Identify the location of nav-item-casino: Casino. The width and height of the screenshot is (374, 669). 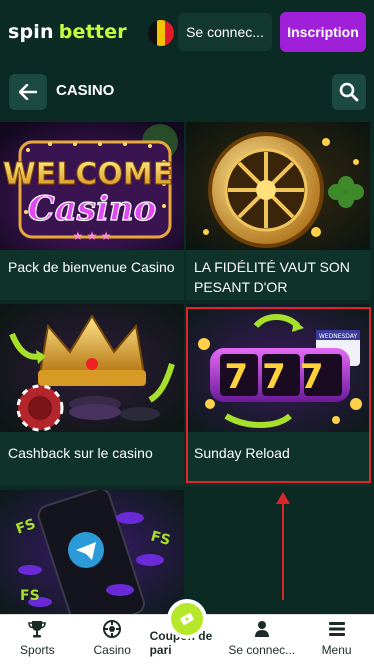
(112, 642).